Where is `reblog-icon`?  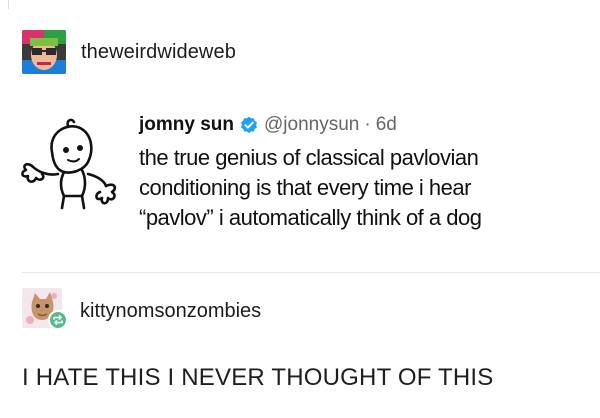
reblog-icon is located at coordinates (58, 320).